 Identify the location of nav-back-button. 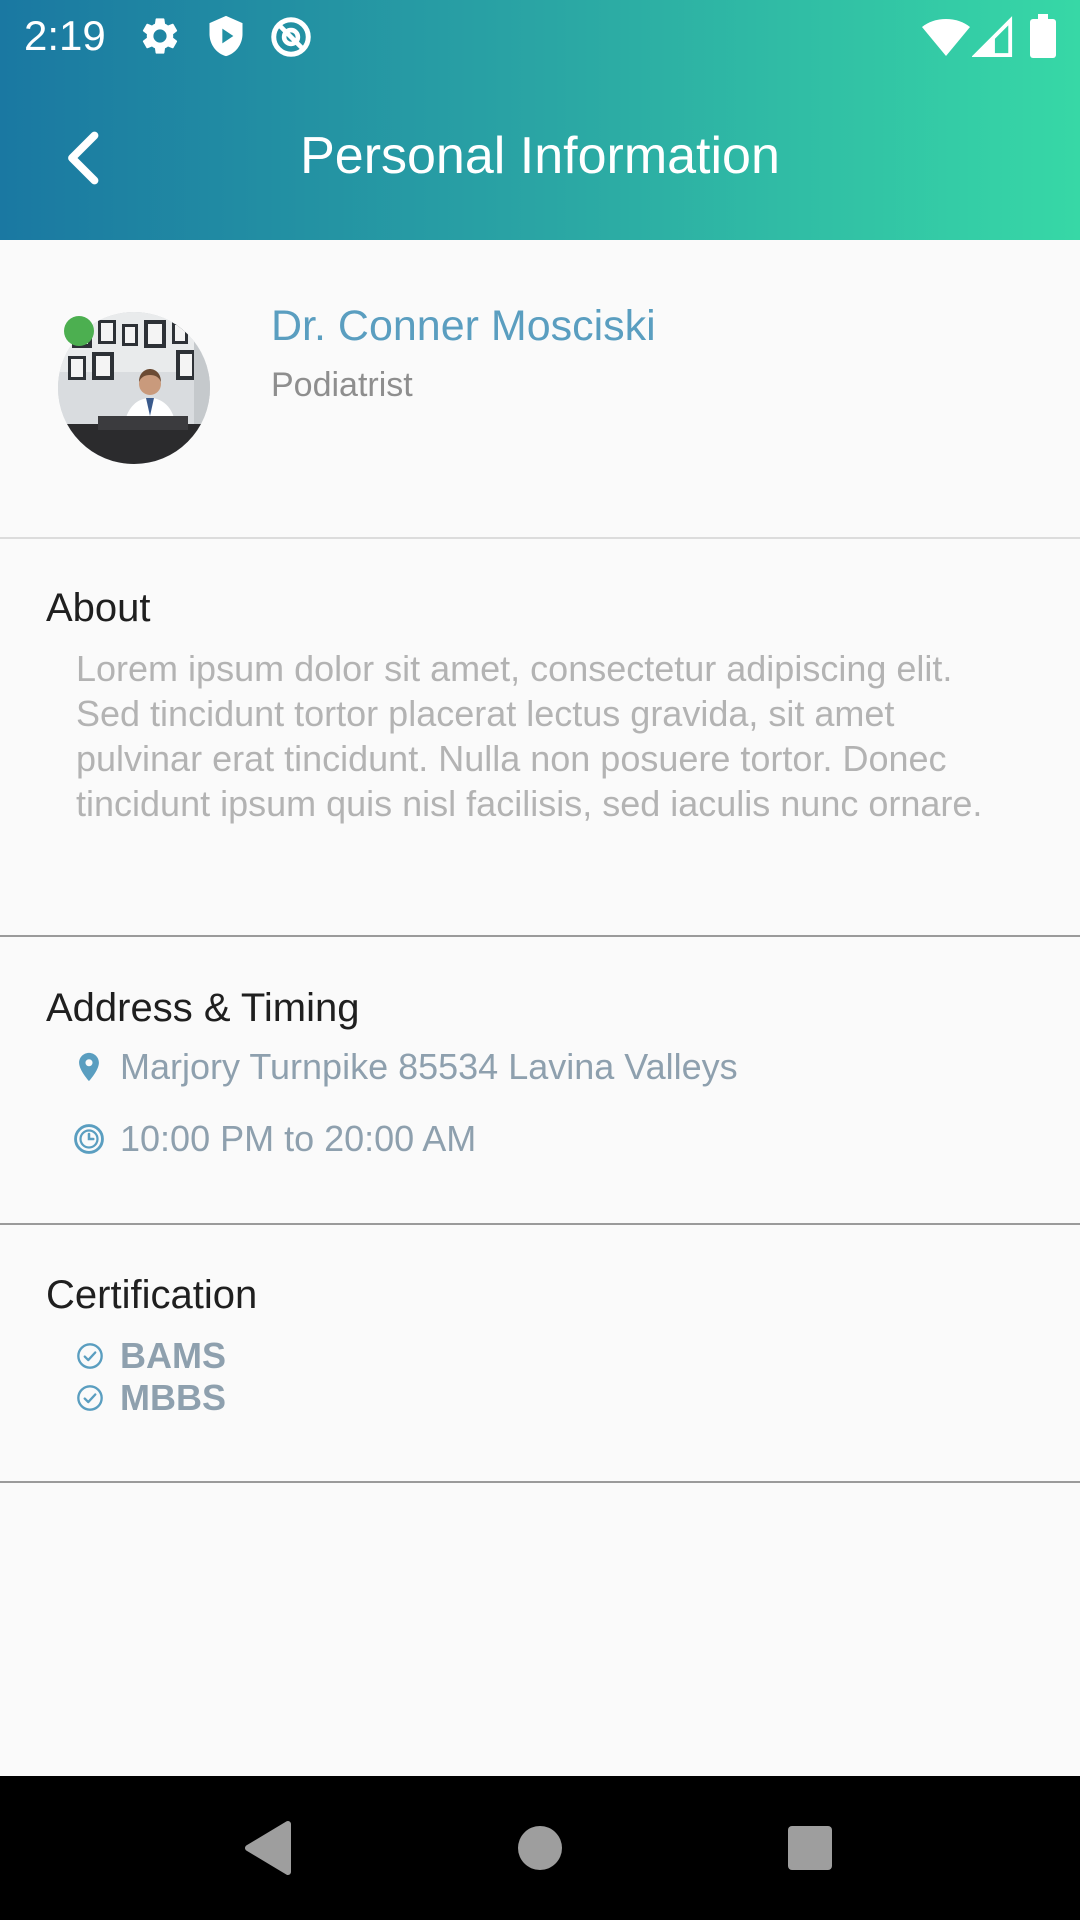
(268, 1848).